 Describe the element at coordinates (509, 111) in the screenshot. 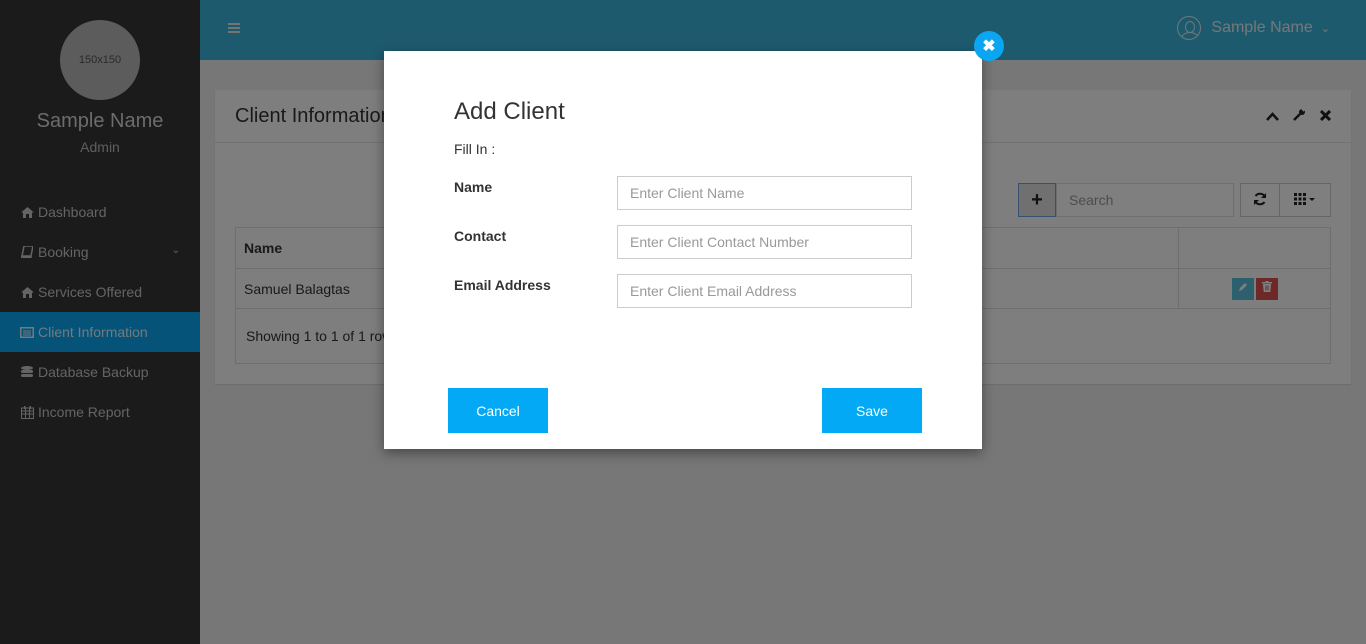

I see `modal-title: Add Client` at that location.